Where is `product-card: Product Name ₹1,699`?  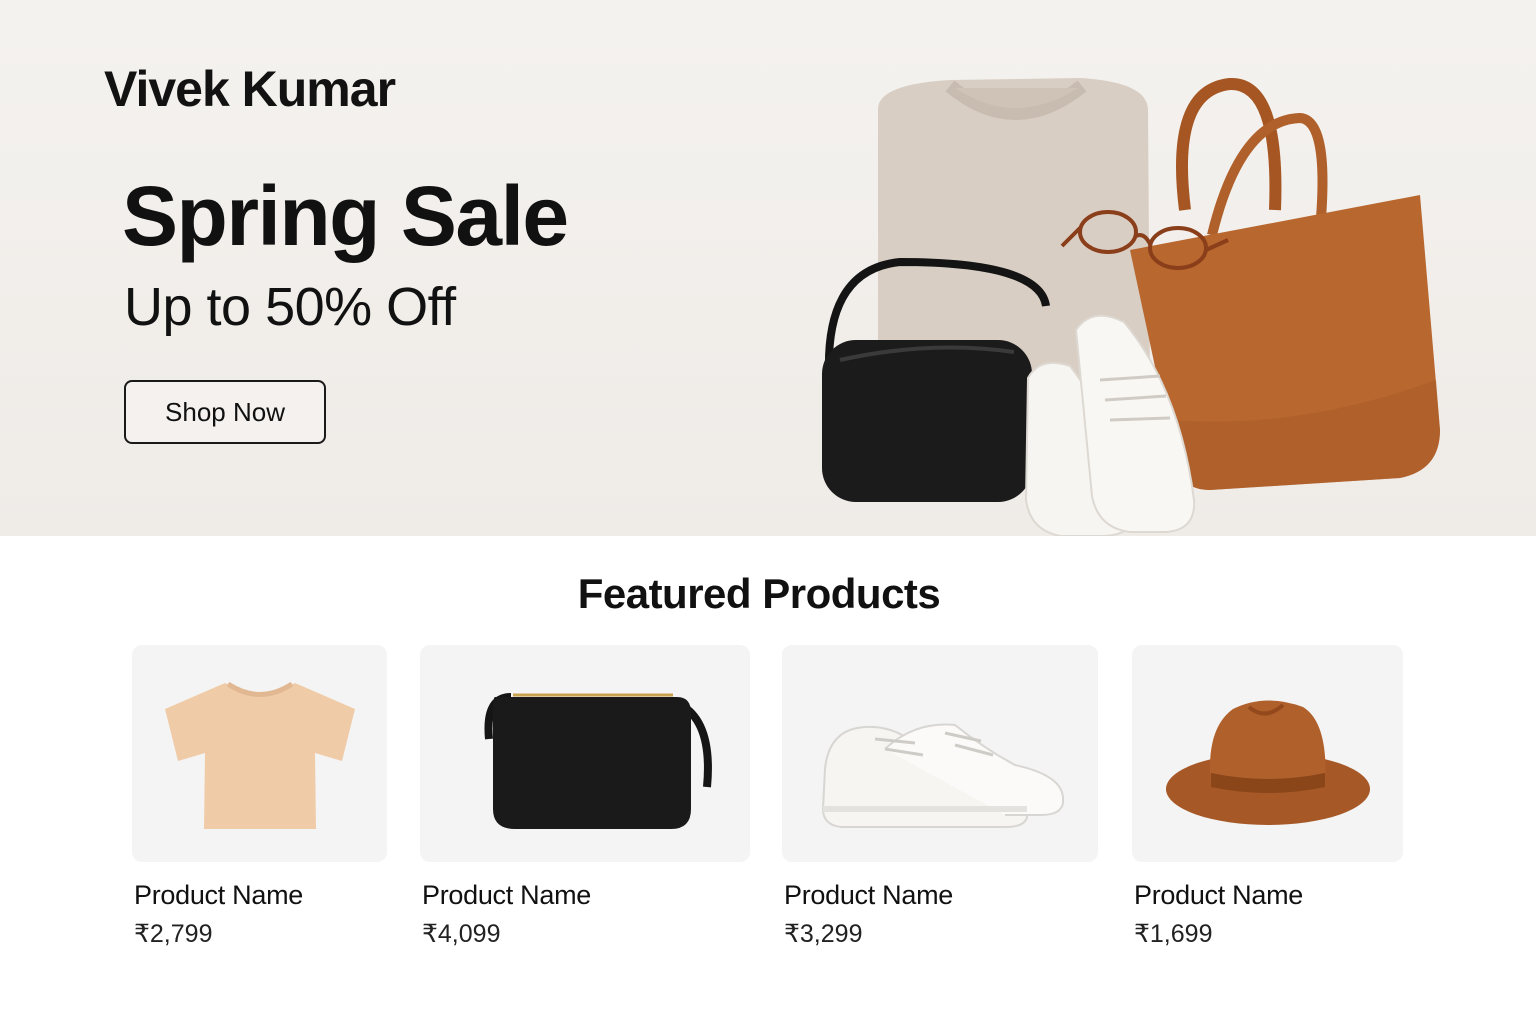 product-card: Product Name ₹1,699 is located at coordinates (1267, 797).